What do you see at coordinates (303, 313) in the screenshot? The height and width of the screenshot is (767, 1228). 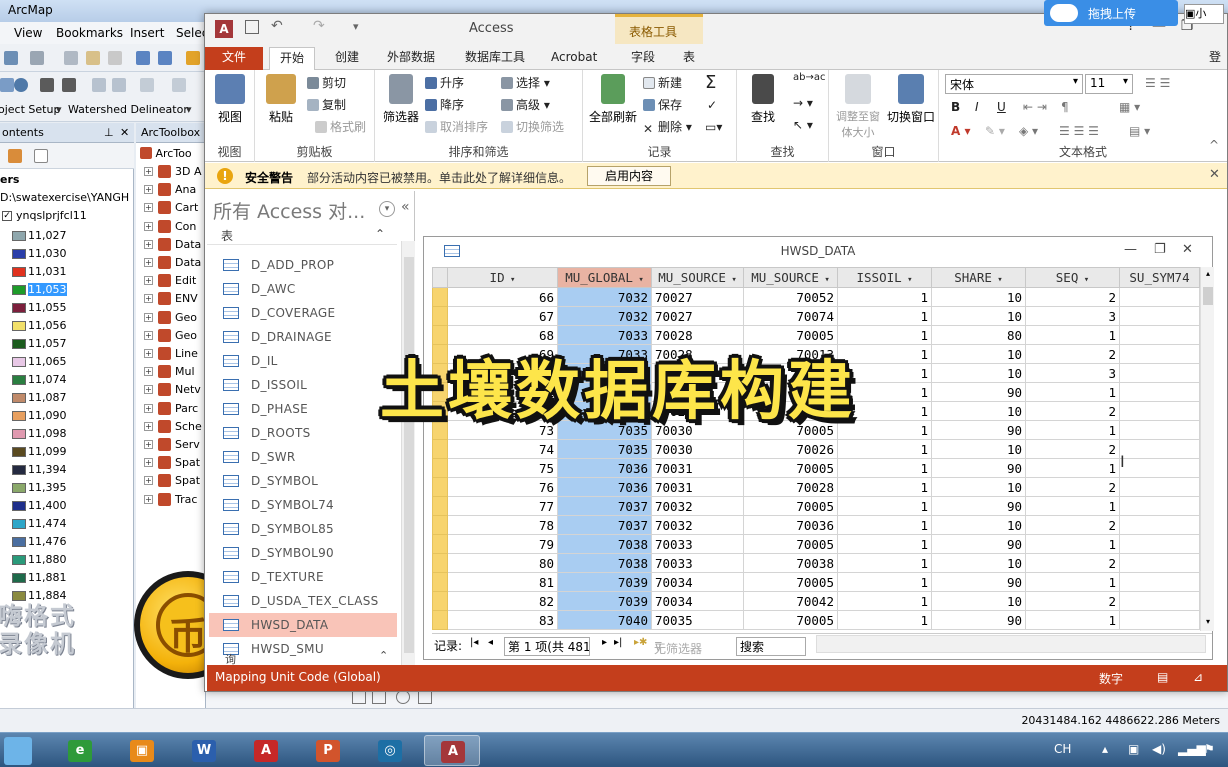 I see `nav-table-item: D_COVERAGE` at bounding box center [303, 313].